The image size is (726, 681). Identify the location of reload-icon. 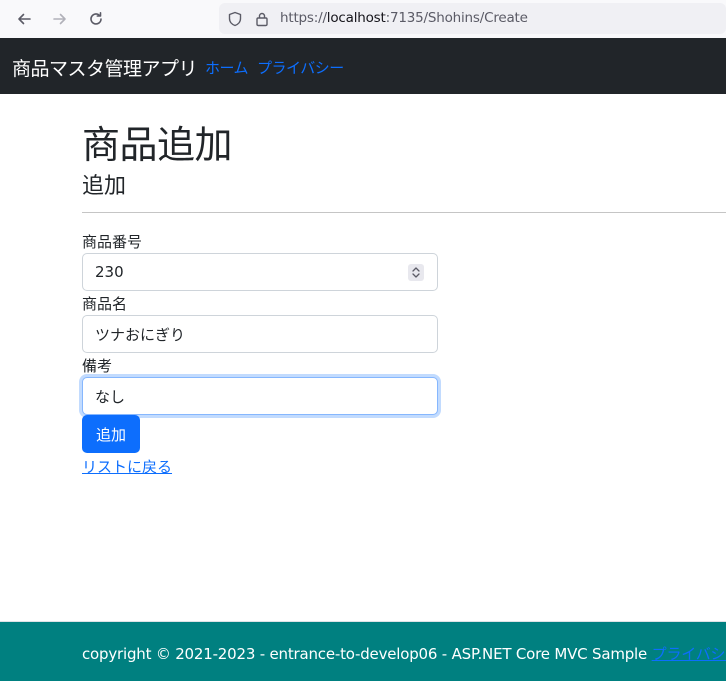
(96, 19).